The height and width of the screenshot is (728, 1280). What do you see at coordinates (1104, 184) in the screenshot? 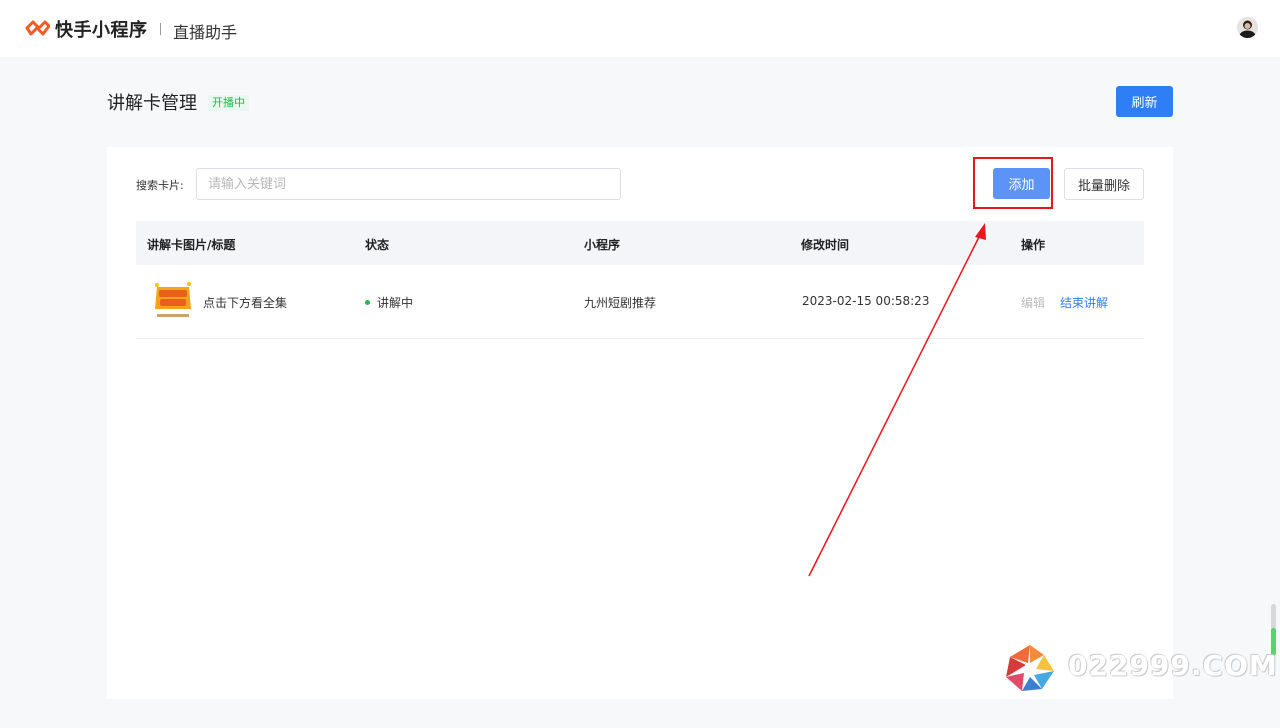
I see `bulk-delete-button: 批量删除` at bounding box center [1104, 184].